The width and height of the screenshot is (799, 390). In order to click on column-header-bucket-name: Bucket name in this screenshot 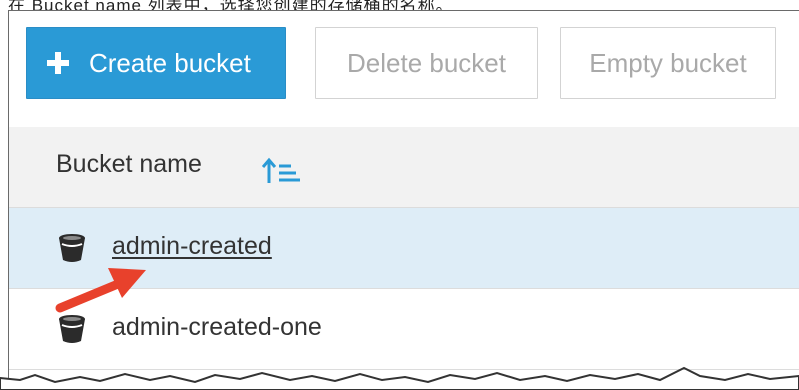, I will do `click(129, 164)`.